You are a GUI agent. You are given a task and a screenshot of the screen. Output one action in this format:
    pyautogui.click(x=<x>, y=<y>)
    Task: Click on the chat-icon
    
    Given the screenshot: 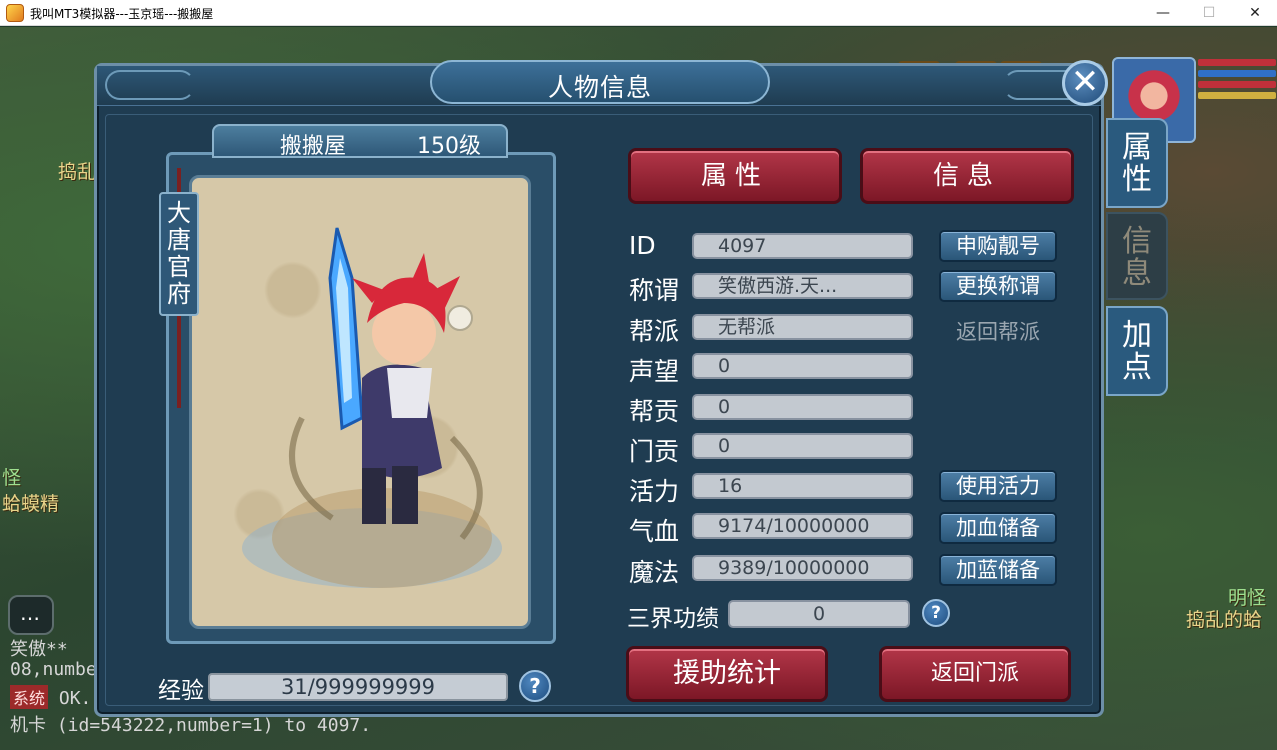 What is the action you would take?
    pyautogui.click(x=31, y=615)
    